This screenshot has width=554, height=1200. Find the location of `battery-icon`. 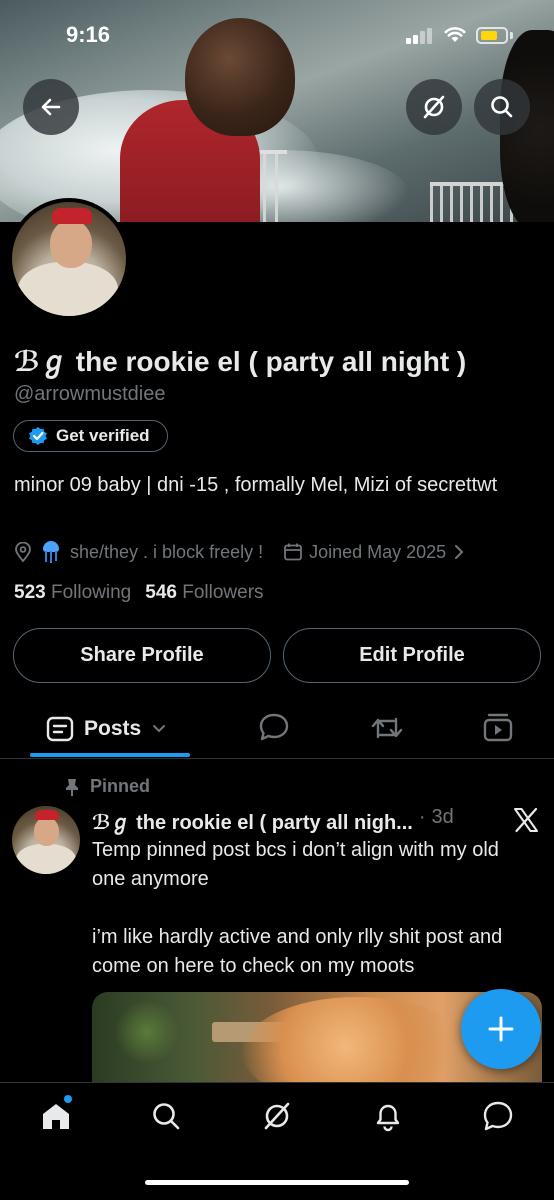

battery-icon is located at coordinates (492, 35).